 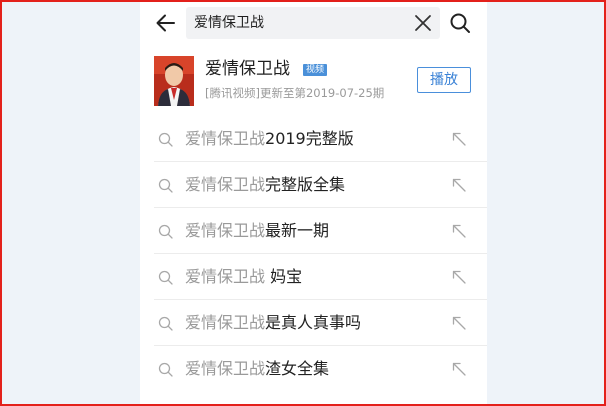 I want to click on result-thumbnail, so click(x=174, y=81).